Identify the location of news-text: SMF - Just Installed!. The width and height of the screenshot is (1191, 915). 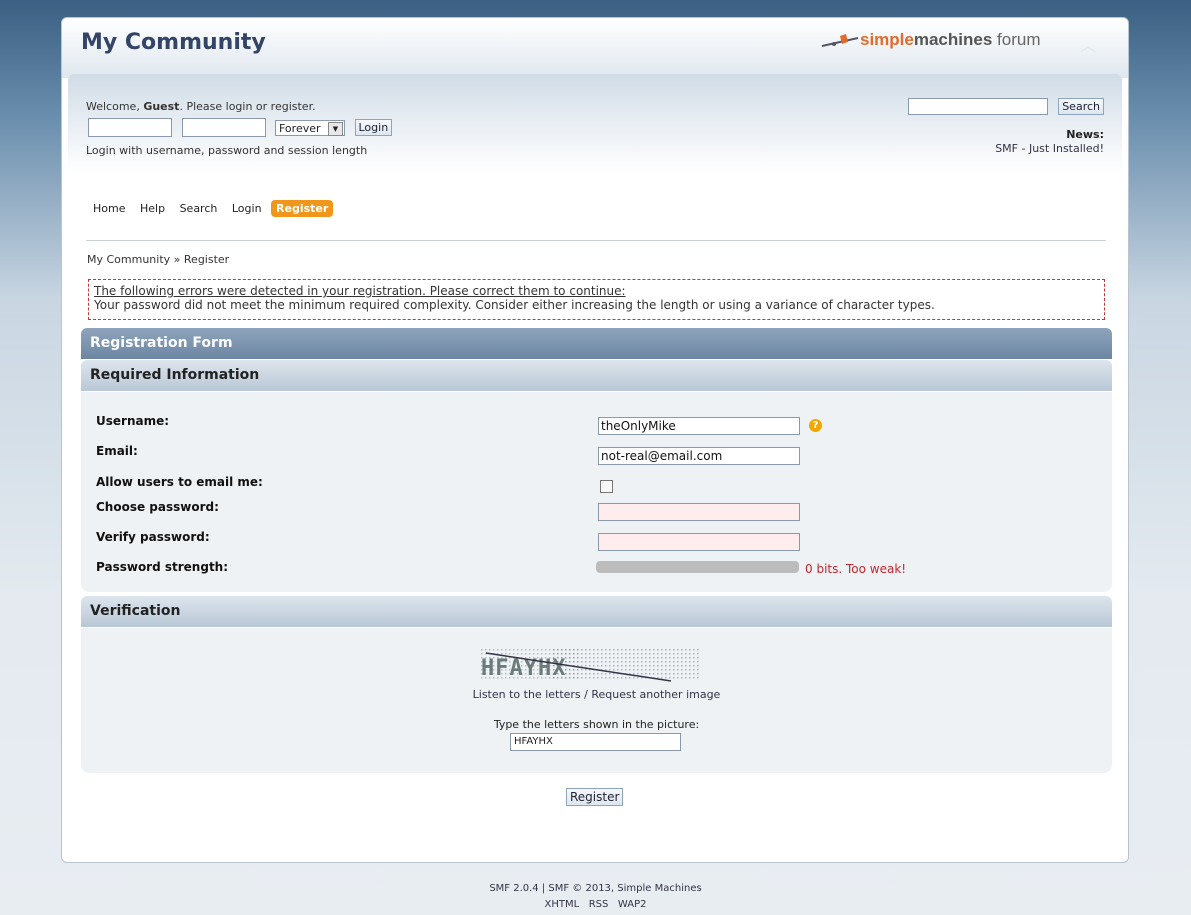
(1049, 148).